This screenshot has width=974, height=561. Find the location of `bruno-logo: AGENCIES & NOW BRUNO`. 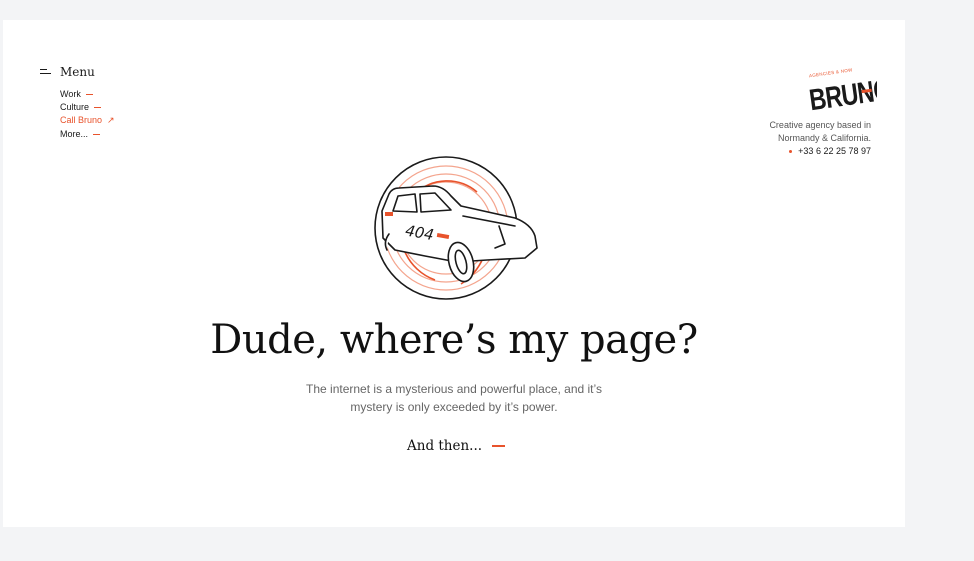

bruno-logo: AGENCIES & NOW BRUNO is located at coordinates (841, 88).